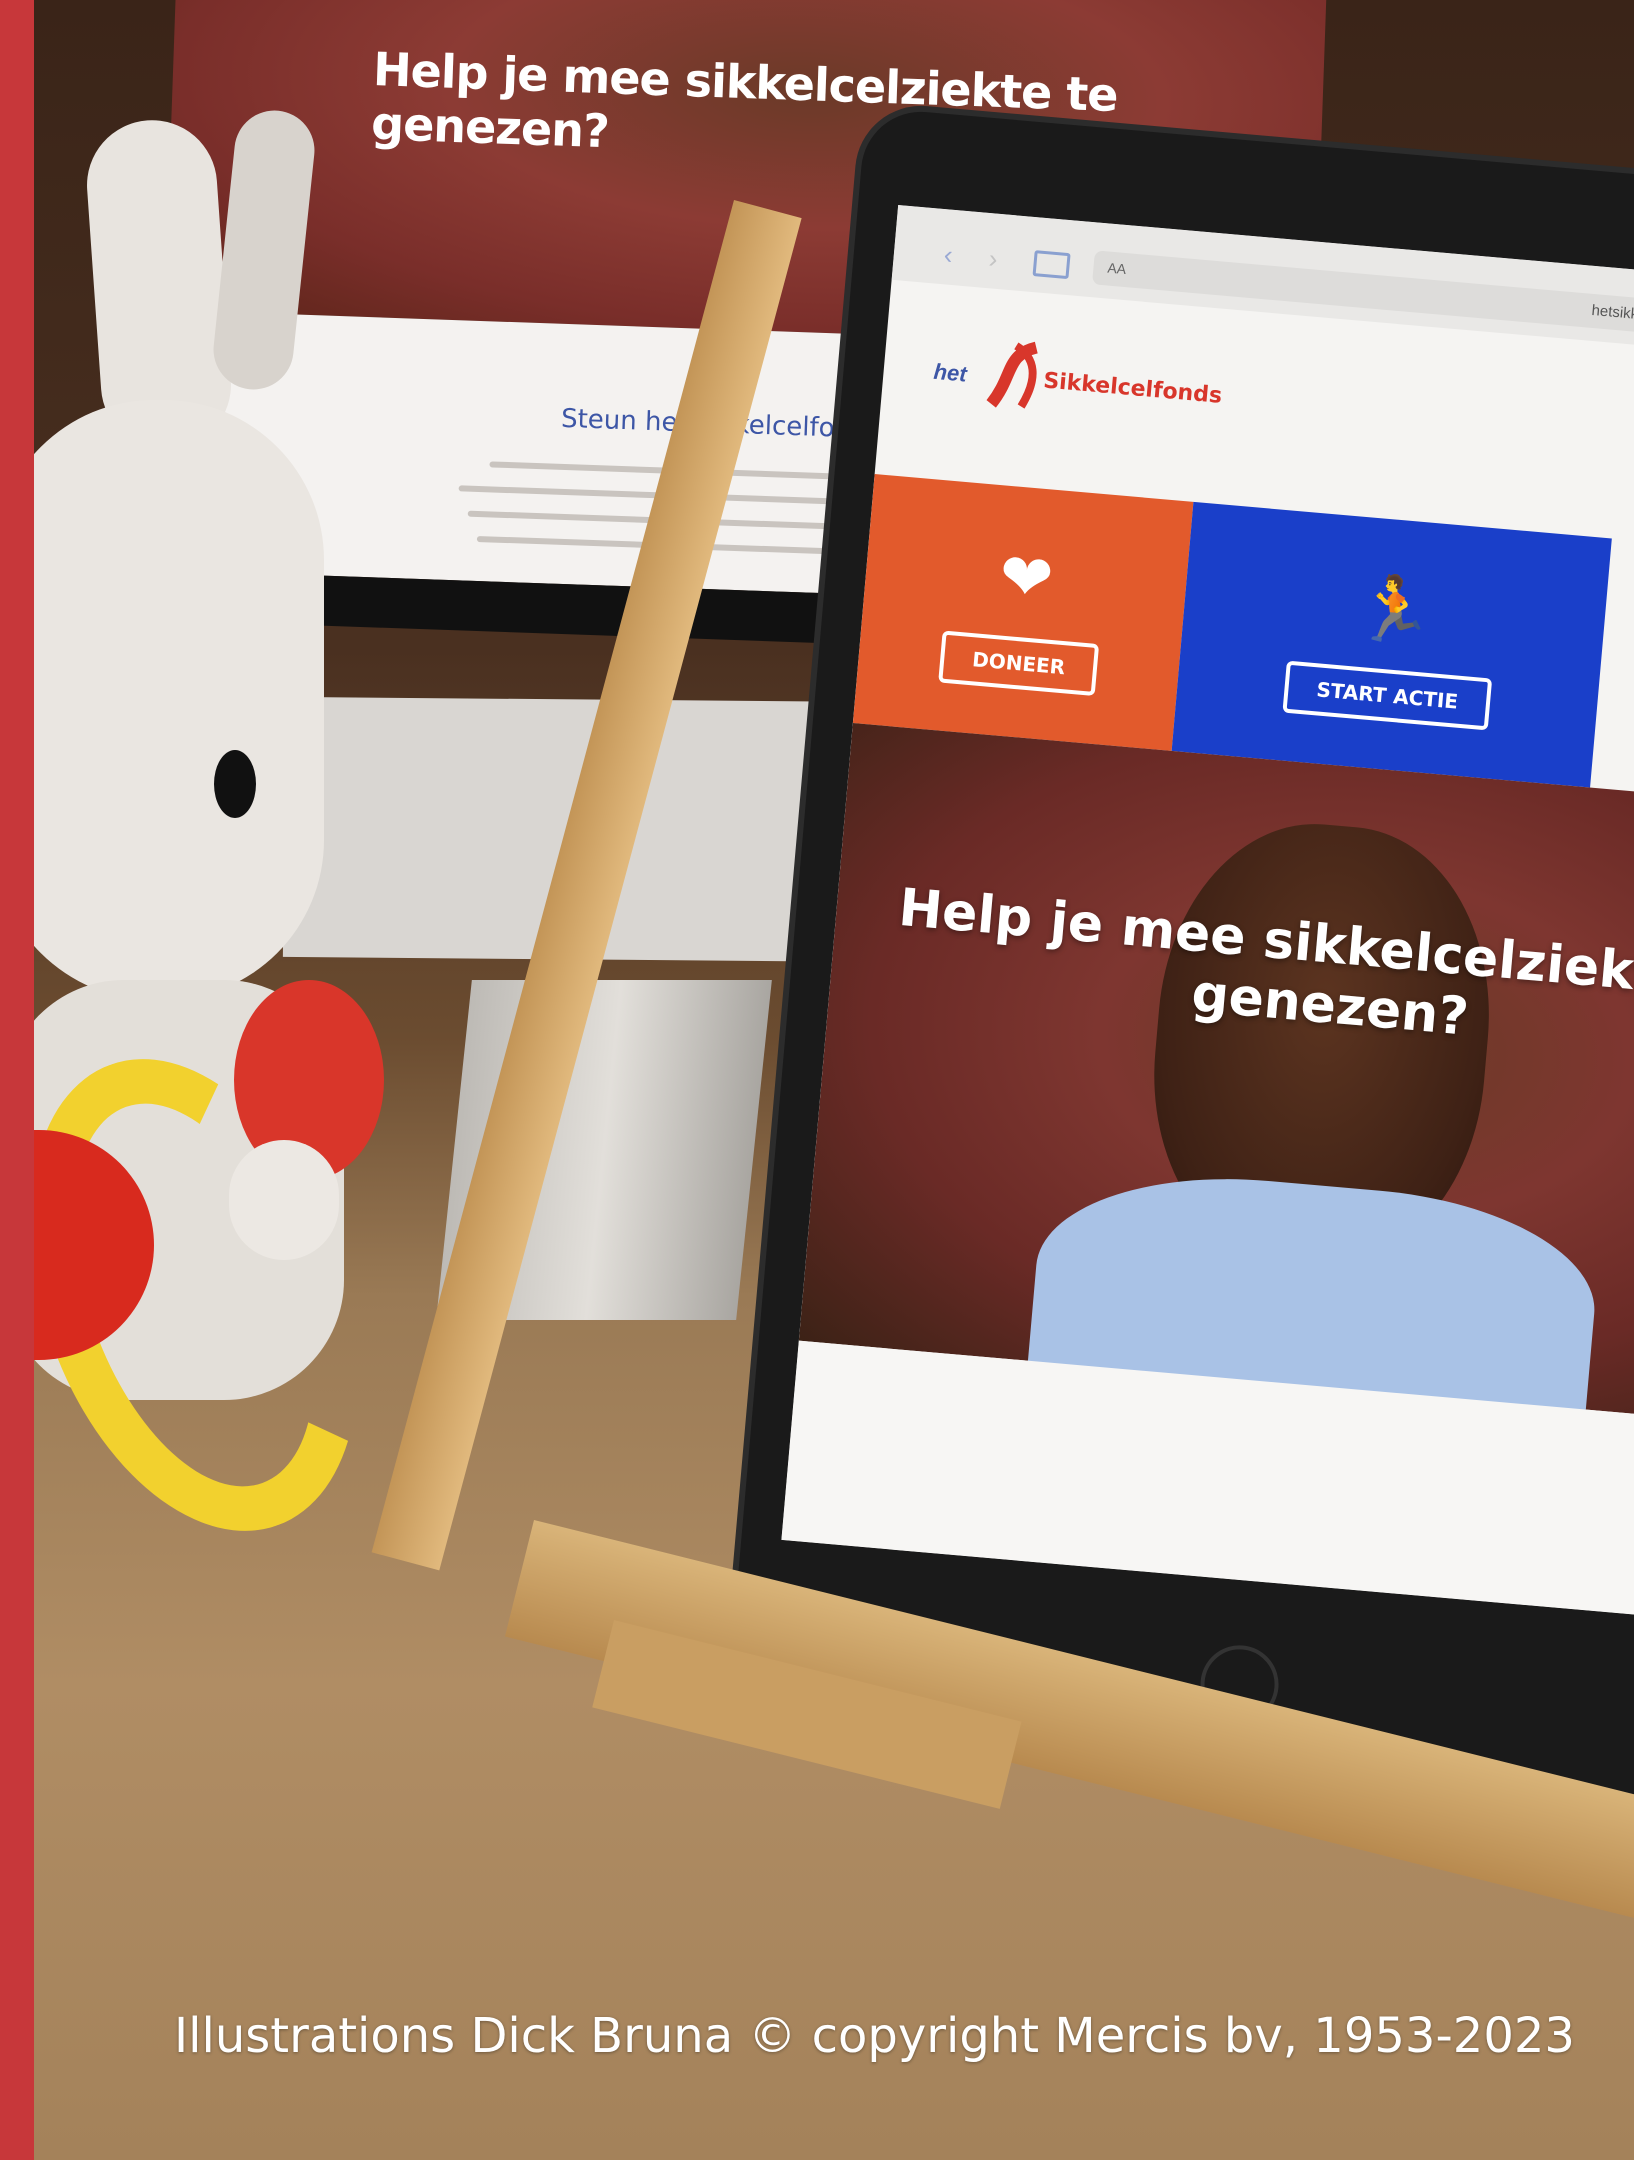 This screenshot has height=2160, width=1634. I want to click on logo-name: Sikkelcelfonds, so click(1133, 388).